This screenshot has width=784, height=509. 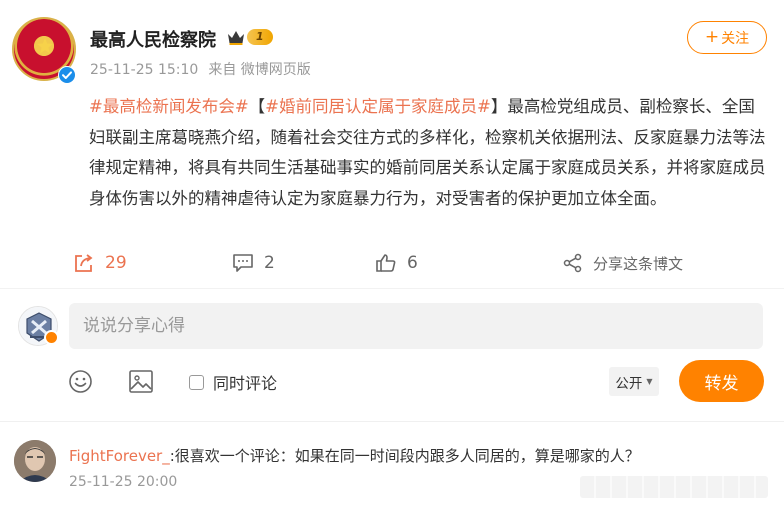 What do you see at coordinates (257, 106) in the screenshot?
I see `bracket-open: 【` at bounding box center [257, 106].